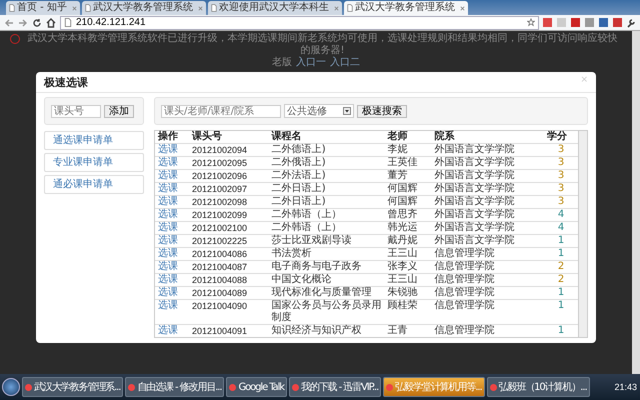 The image size is (640, 400). What do you see at coordinates (256, 387) in the screenshot?
I see `taskbar-item: Google Talk` at bounding box center [256, 387].